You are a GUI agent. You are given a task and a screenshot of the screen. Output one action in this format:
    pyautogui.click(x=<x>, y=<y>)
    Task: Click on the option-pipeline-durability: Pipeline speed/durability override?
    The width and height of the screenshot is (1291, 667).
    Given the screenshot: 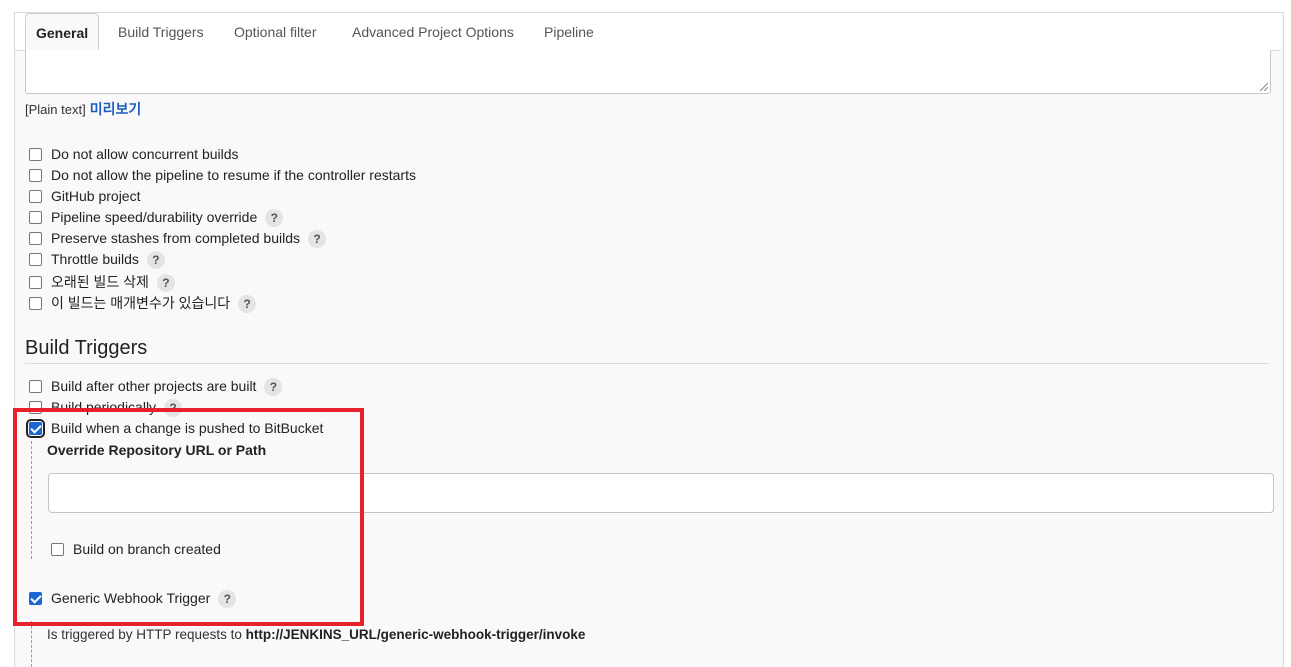 What is the action you would take?
    pyautogui.click(x=156, y=219)
    